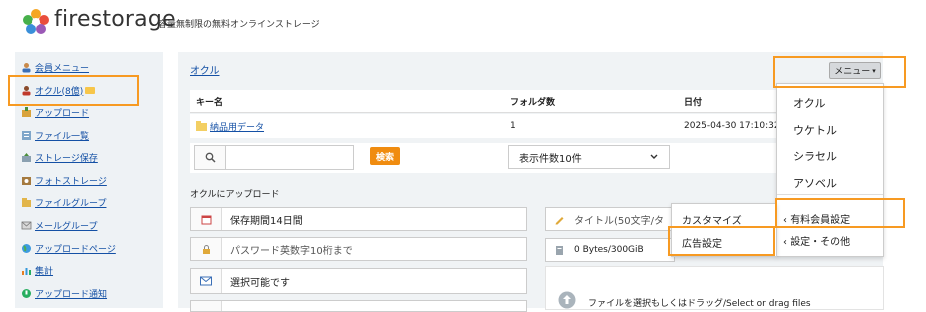 The image size is (926, 312). Describe the element at coordinates (559, 219) in the screenshot. I see `pencil-icon` at that location.